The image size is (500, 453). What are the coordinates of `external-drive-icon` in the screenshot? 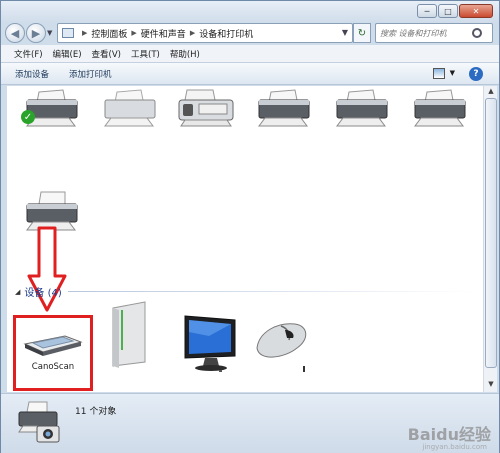 It's located at (129, 334).